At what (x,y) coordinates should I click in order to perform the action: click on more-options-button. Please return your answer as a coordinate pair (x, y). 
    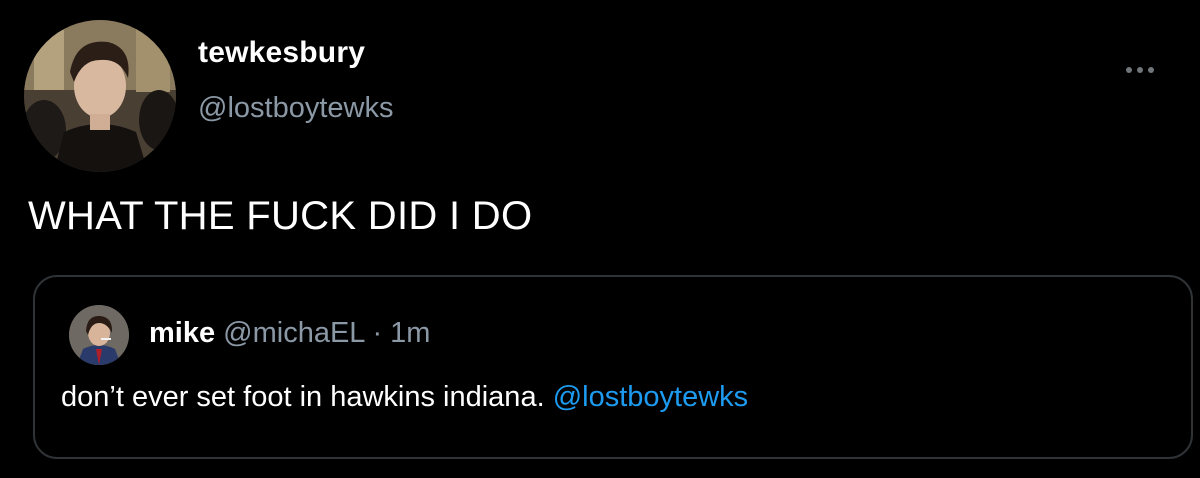
    Looking at the image, I should click on (1140, 70).